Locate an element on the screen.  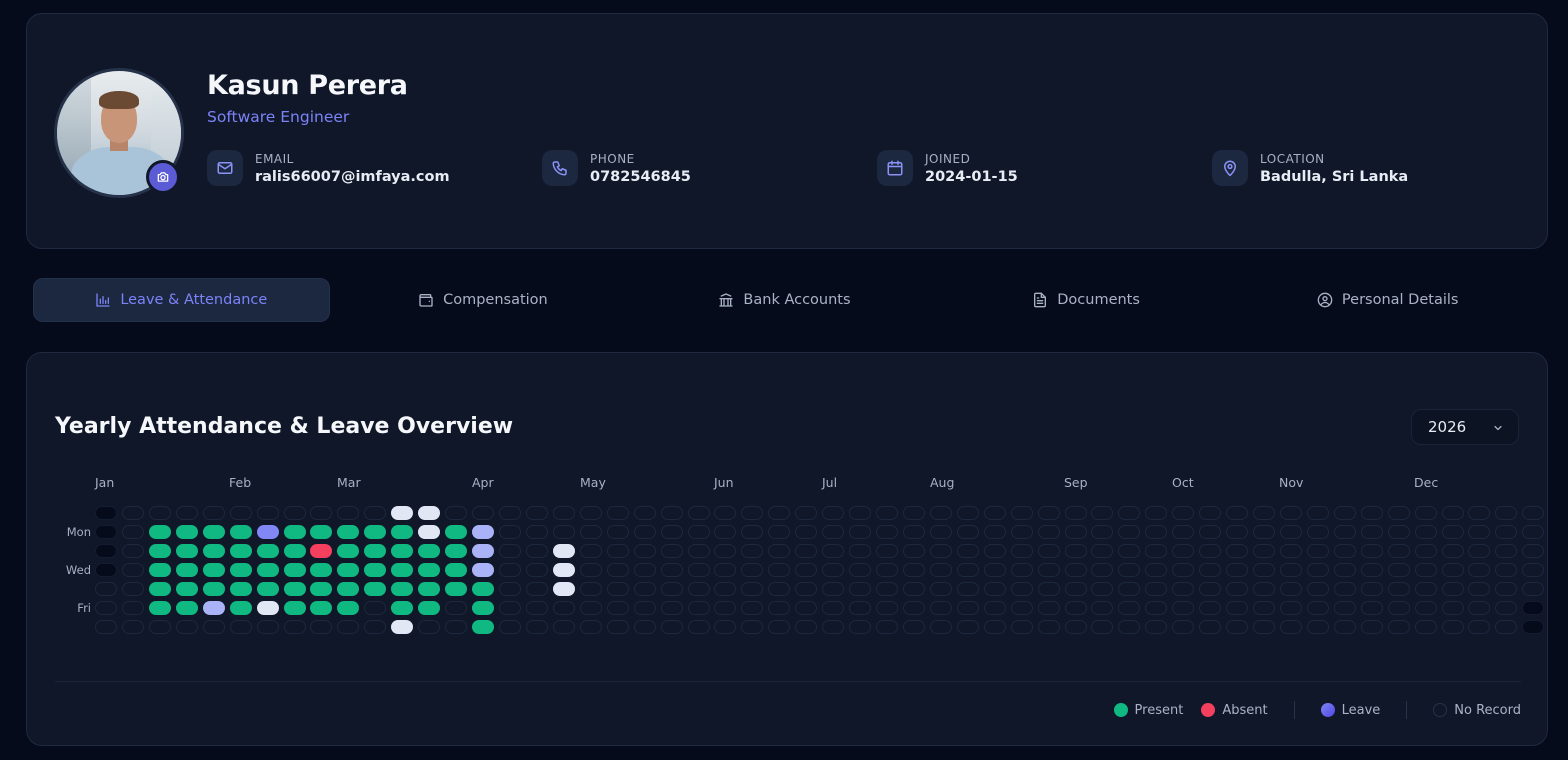
day-cell-holiday is located at coordinates (402, 513).